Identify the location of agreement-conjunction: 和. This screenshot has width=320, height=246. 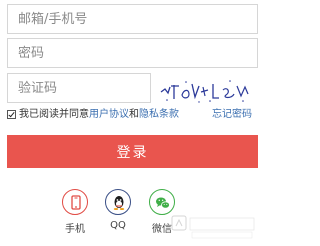
(134, 114).